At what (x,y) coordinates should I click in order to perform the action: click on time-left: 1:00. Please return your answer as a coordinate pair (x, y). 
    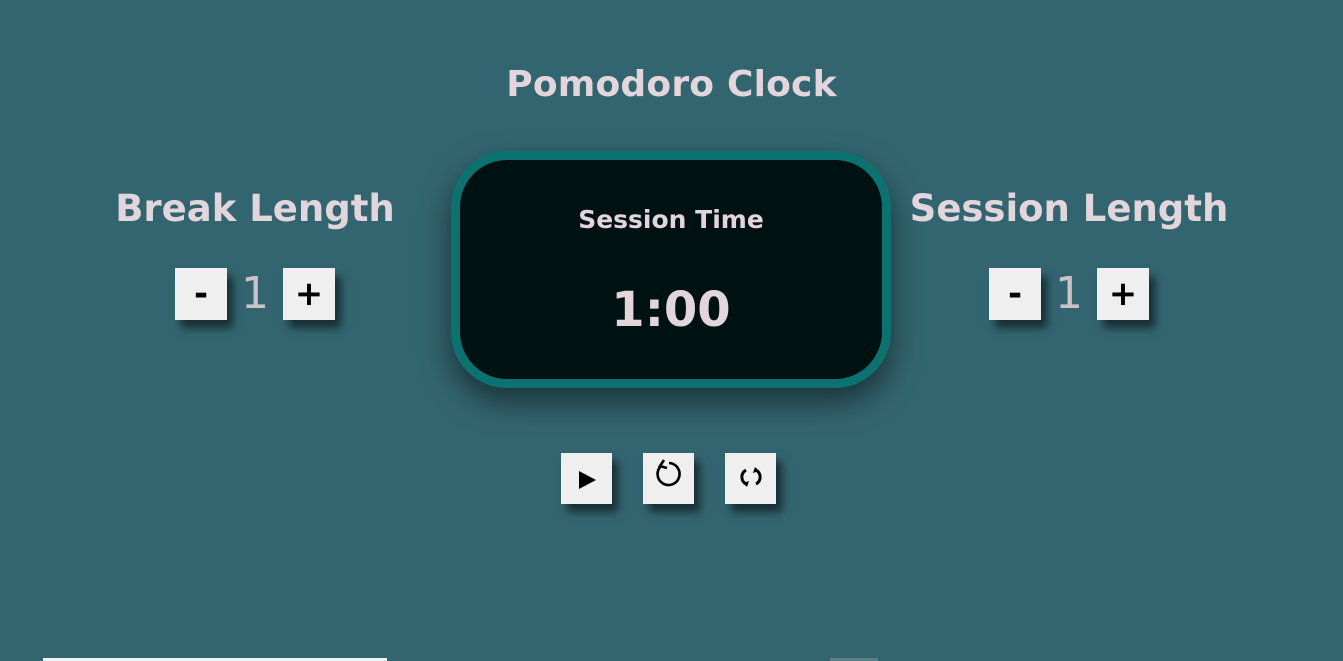
    Looking at the image, I should click on (671, 310).